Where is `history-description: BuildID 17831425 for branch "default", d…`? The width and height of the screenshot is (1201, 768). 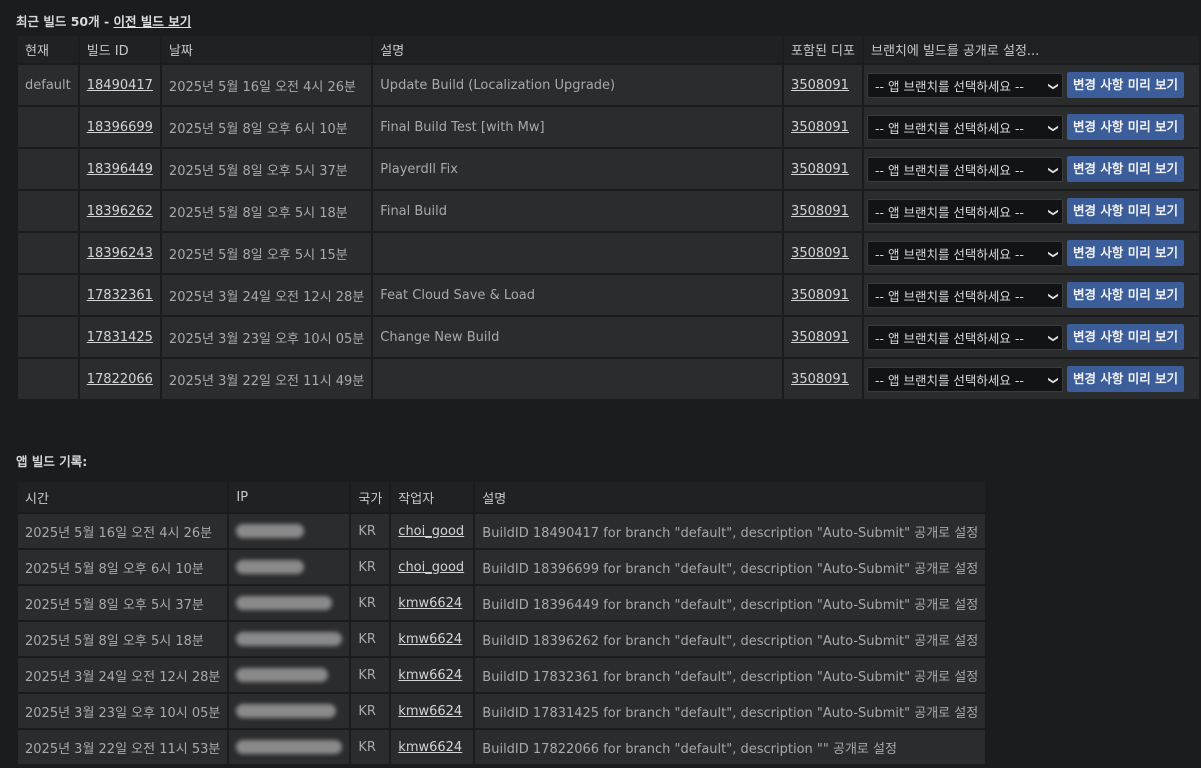
history-description: BuildID 17831425 for branch "default", d… is located at coordinates (730, 711).